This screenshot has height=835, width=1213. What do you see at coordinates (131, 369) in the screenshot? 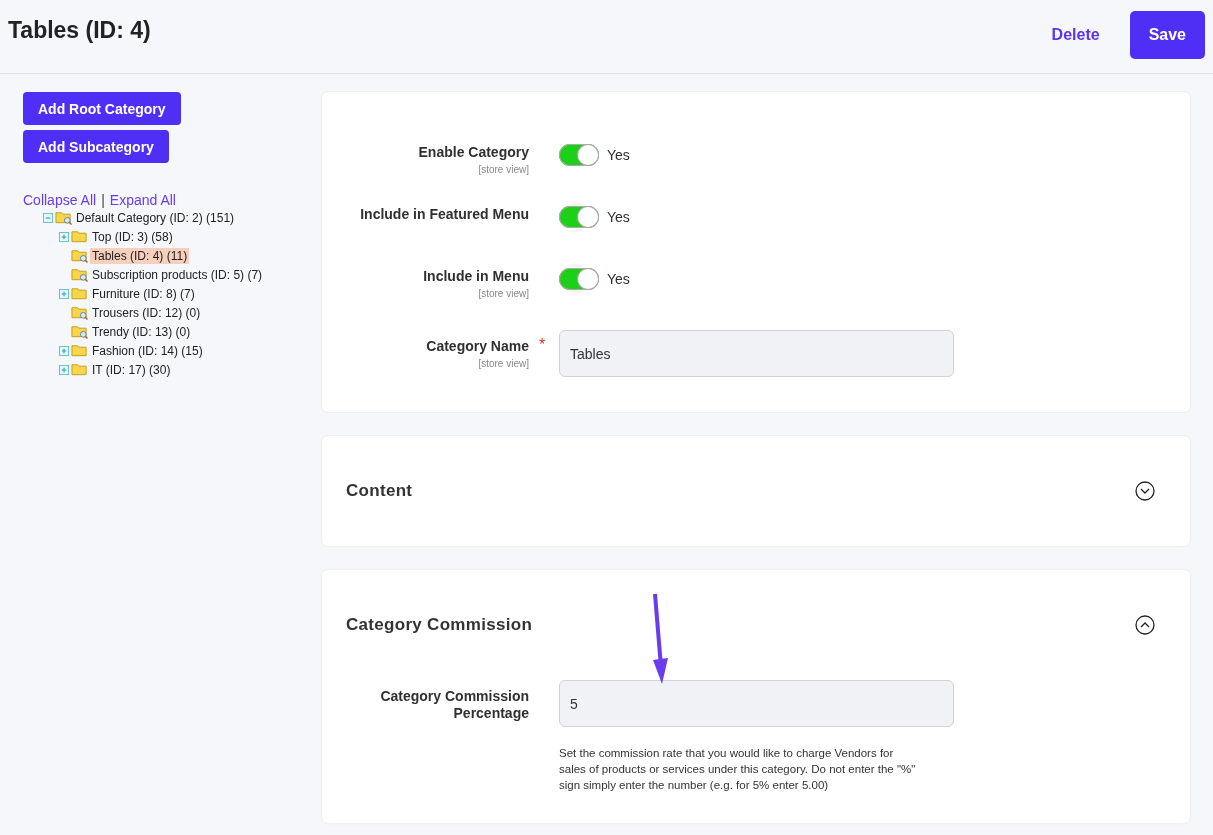
I see `tree-item: IT (ID: 17) (30)` at bounding box center [131, 369].